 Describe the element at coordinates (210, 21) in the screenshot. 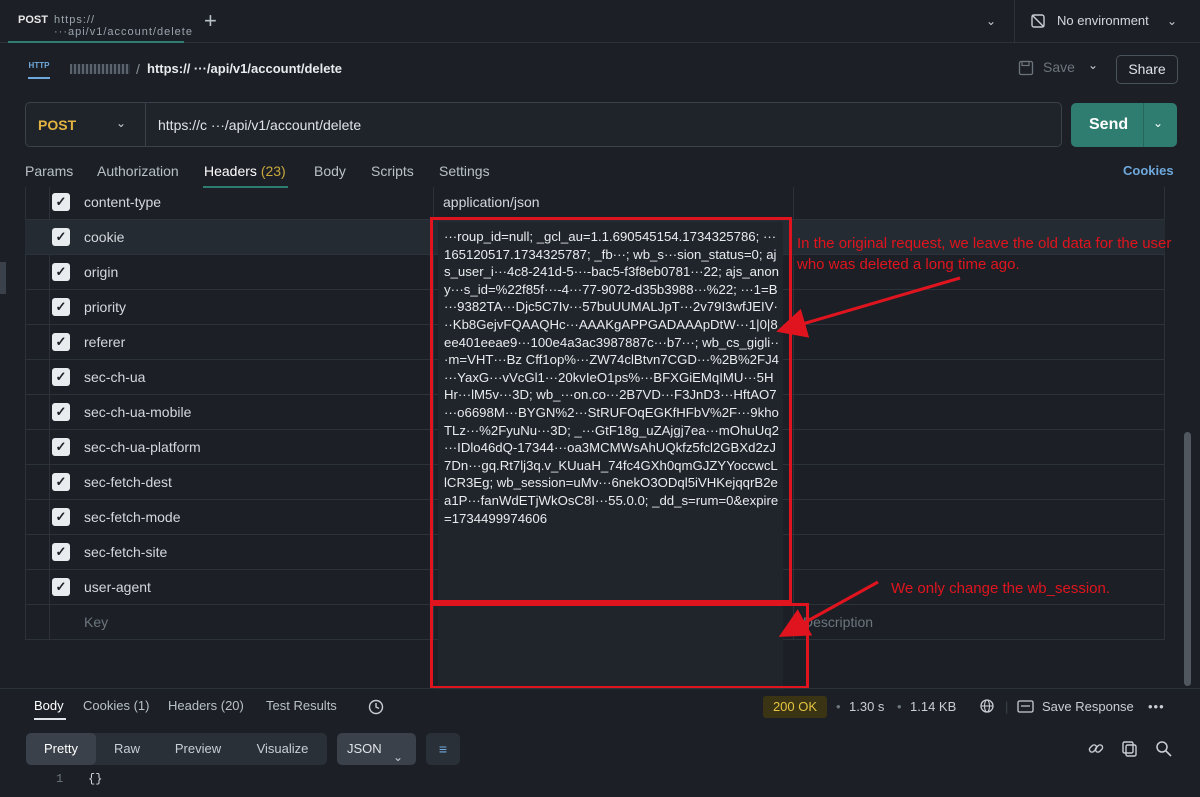

I see `new-tab-plus-icon: +` at that location.